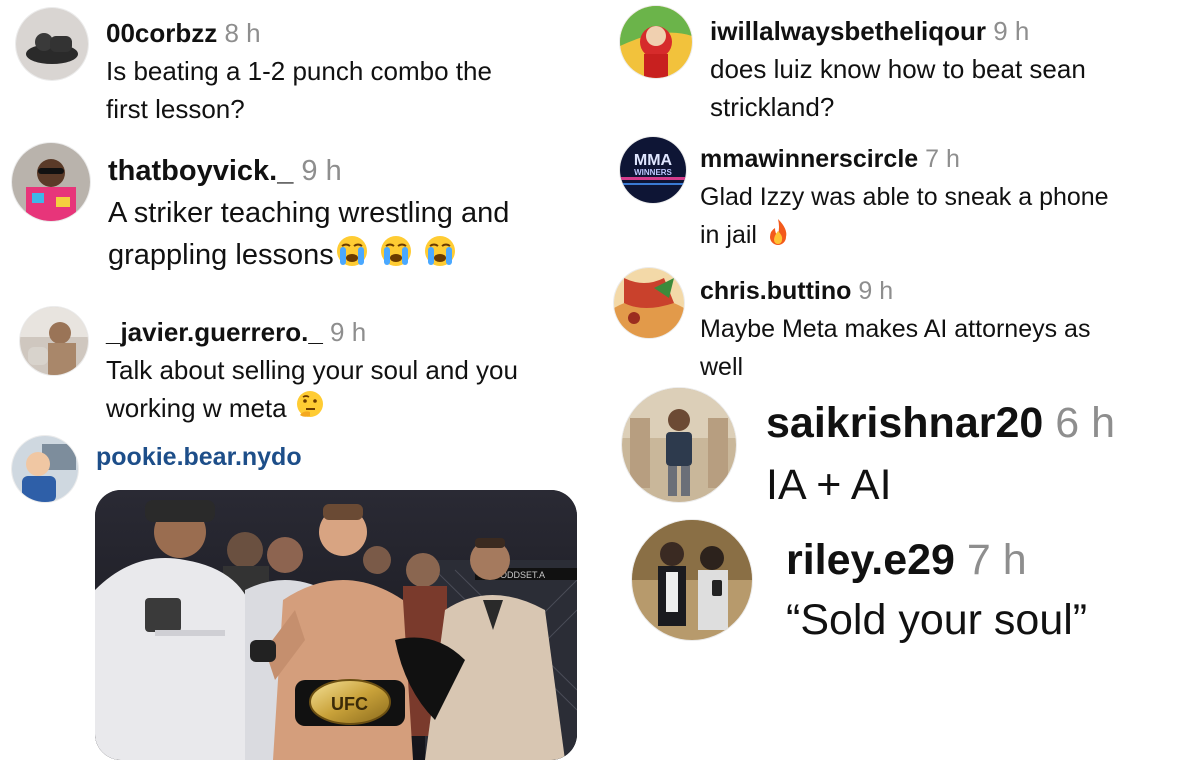  Describe the element at coordinates (161, 33) in the screenshot. I see `username: 00corbzz` at that location.